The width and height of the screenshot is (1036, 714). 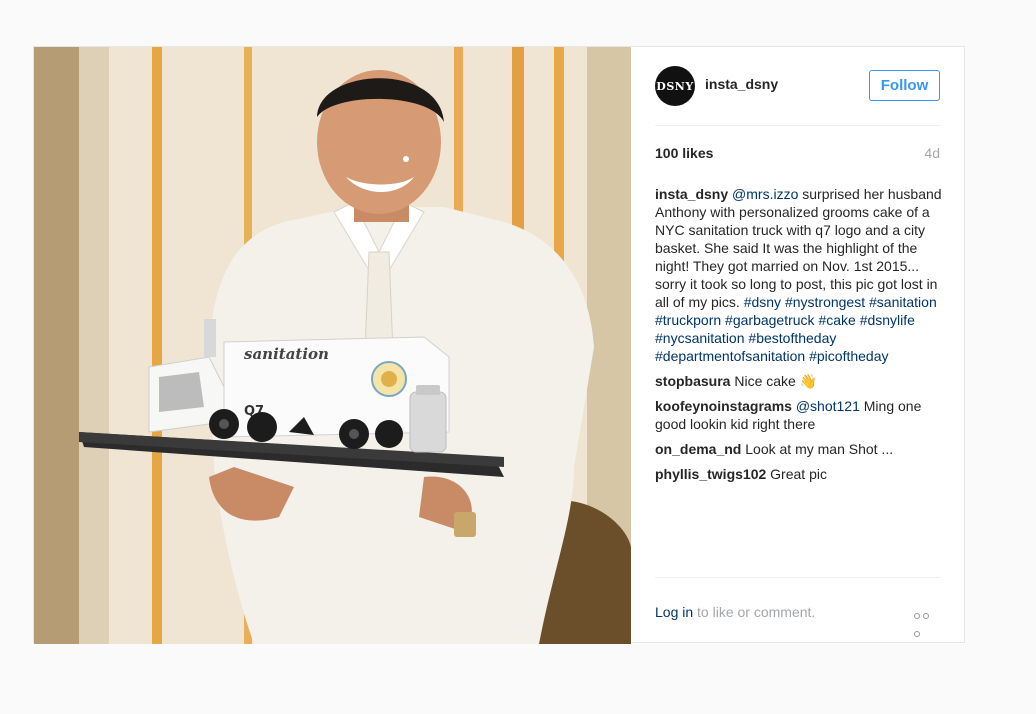 I want to click on comment-item: stopbasura Nice cake 👋, so click(x=799, y=381).